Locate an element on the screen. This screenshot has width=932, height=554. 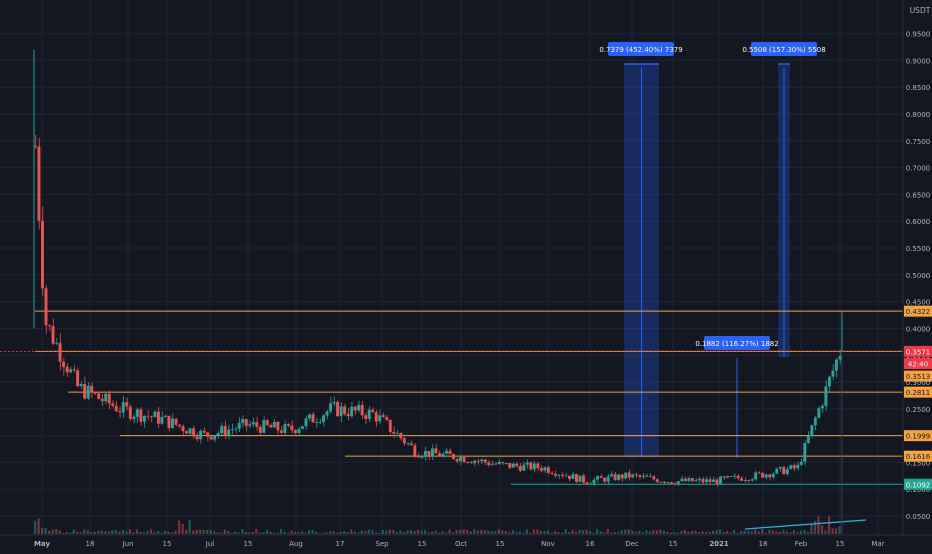
price-tick-label: 0.5000 is located at coordinates (918, 276).